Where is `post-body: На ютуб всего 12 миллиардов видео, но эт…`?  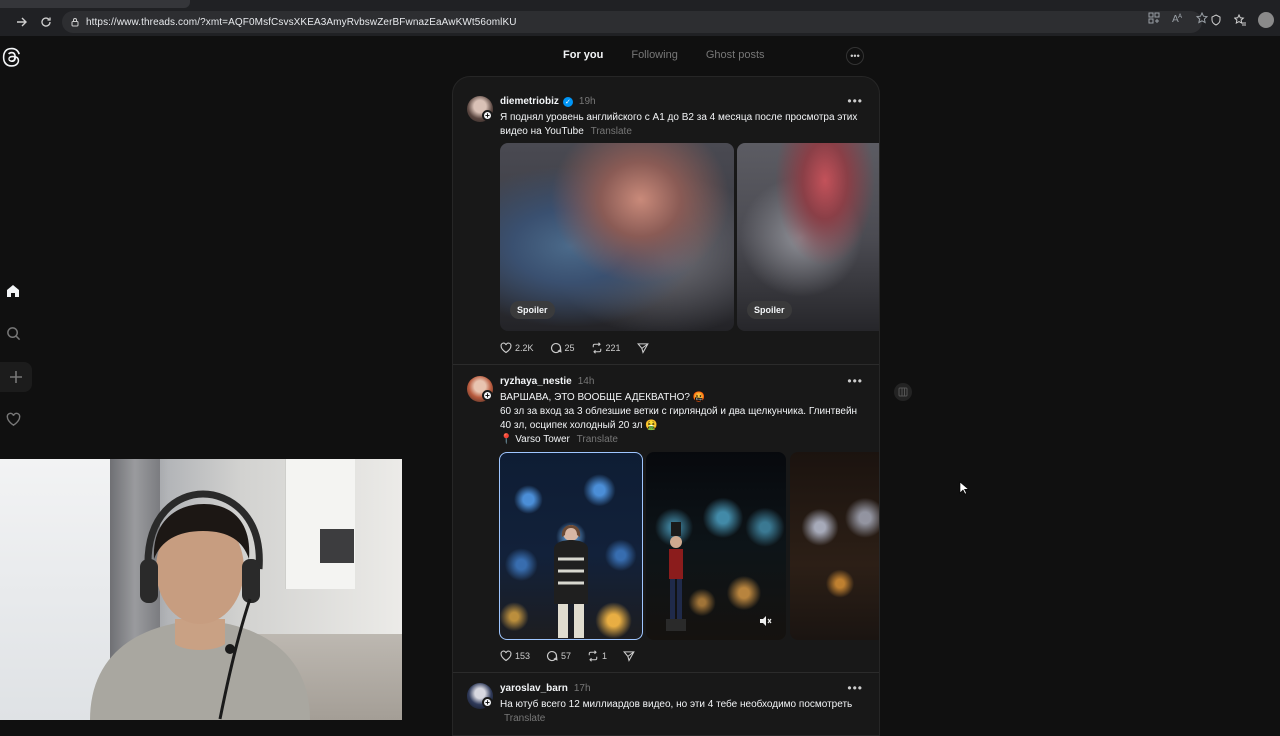
post-body: На ютуб всего 12 миллиардов видео, но эт… is located at coordinates (676, 704).